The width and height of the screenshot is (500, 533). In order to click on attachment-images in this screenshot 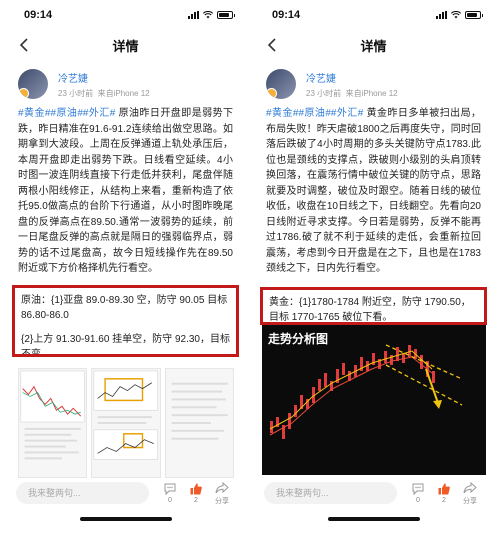, I will do `click(126, 423)`.